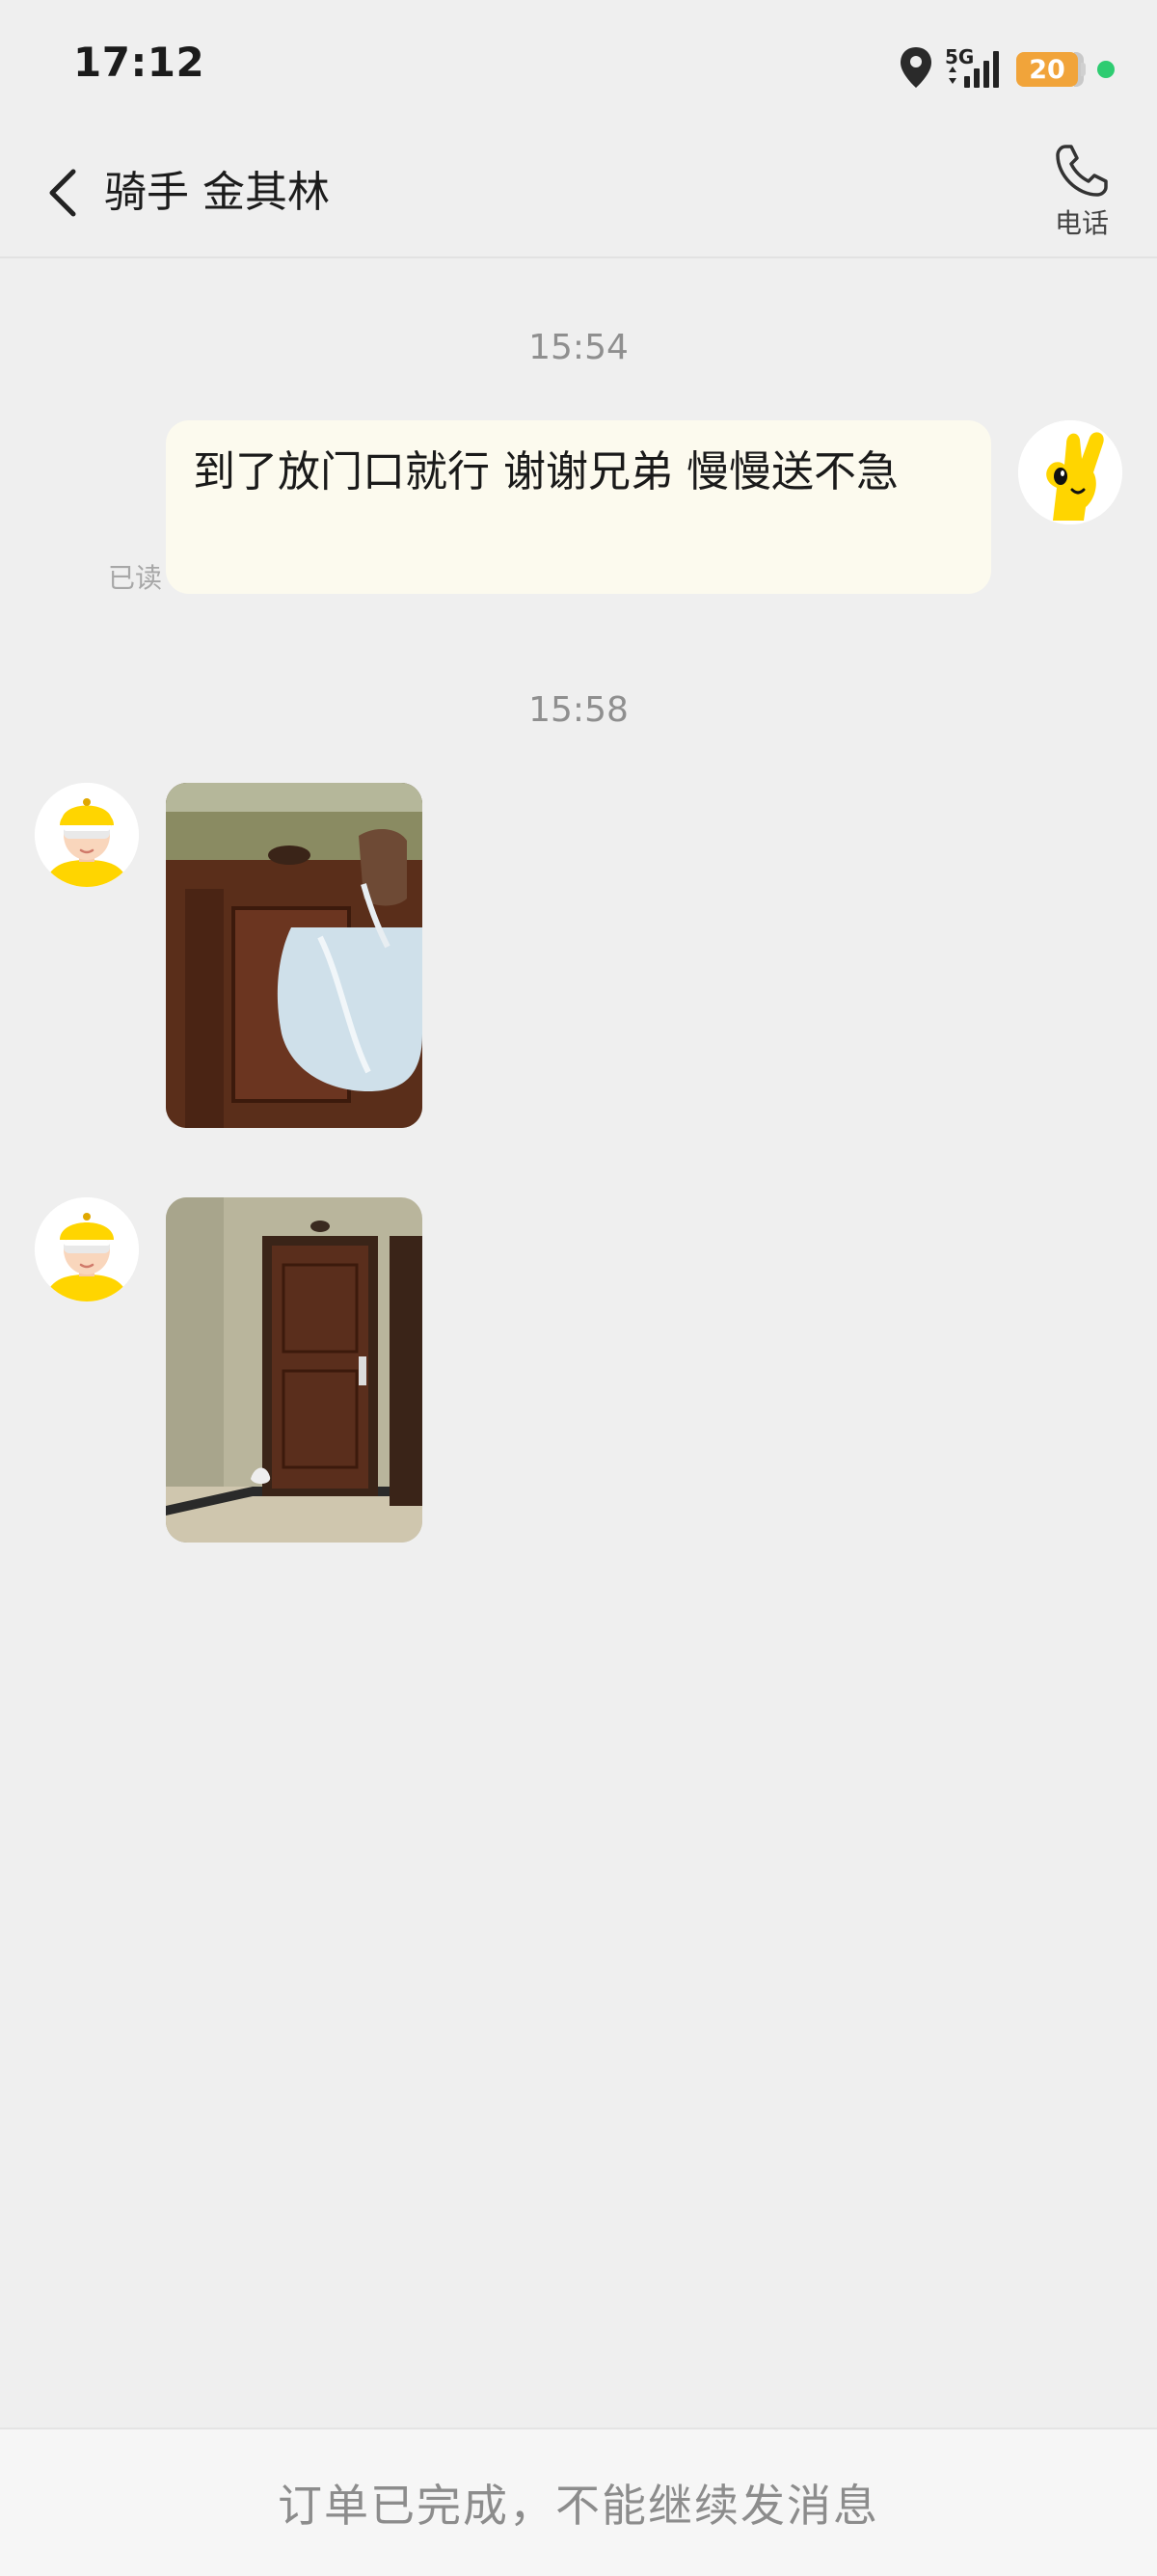 The width and height of the screenshot is (1157, 2576). I want to click on my-avatar, so click(1070, 472).